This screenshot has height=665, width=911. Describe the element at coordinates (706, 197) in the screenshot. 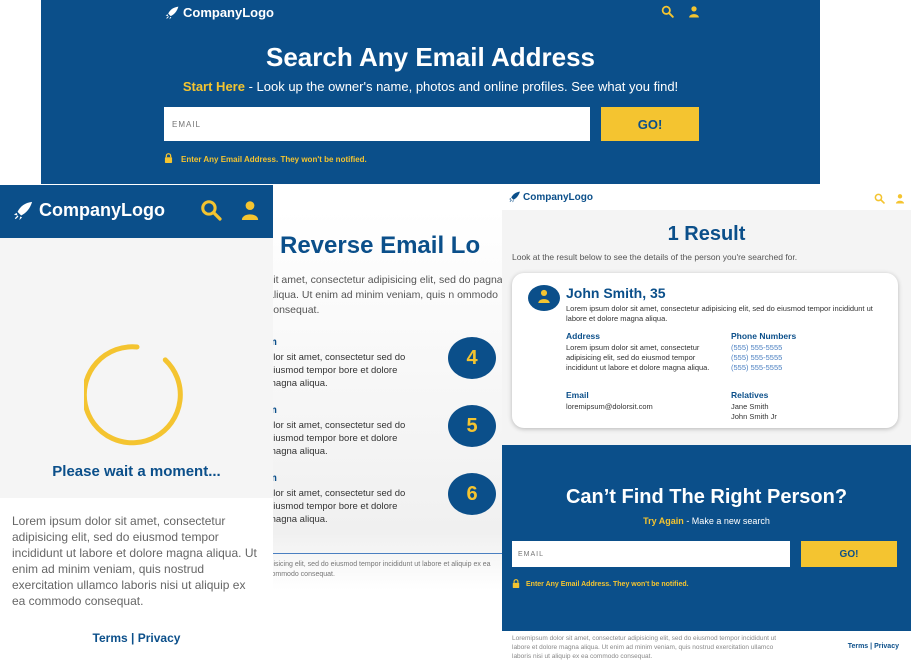

I see `header: CompanyLogo` at that location.